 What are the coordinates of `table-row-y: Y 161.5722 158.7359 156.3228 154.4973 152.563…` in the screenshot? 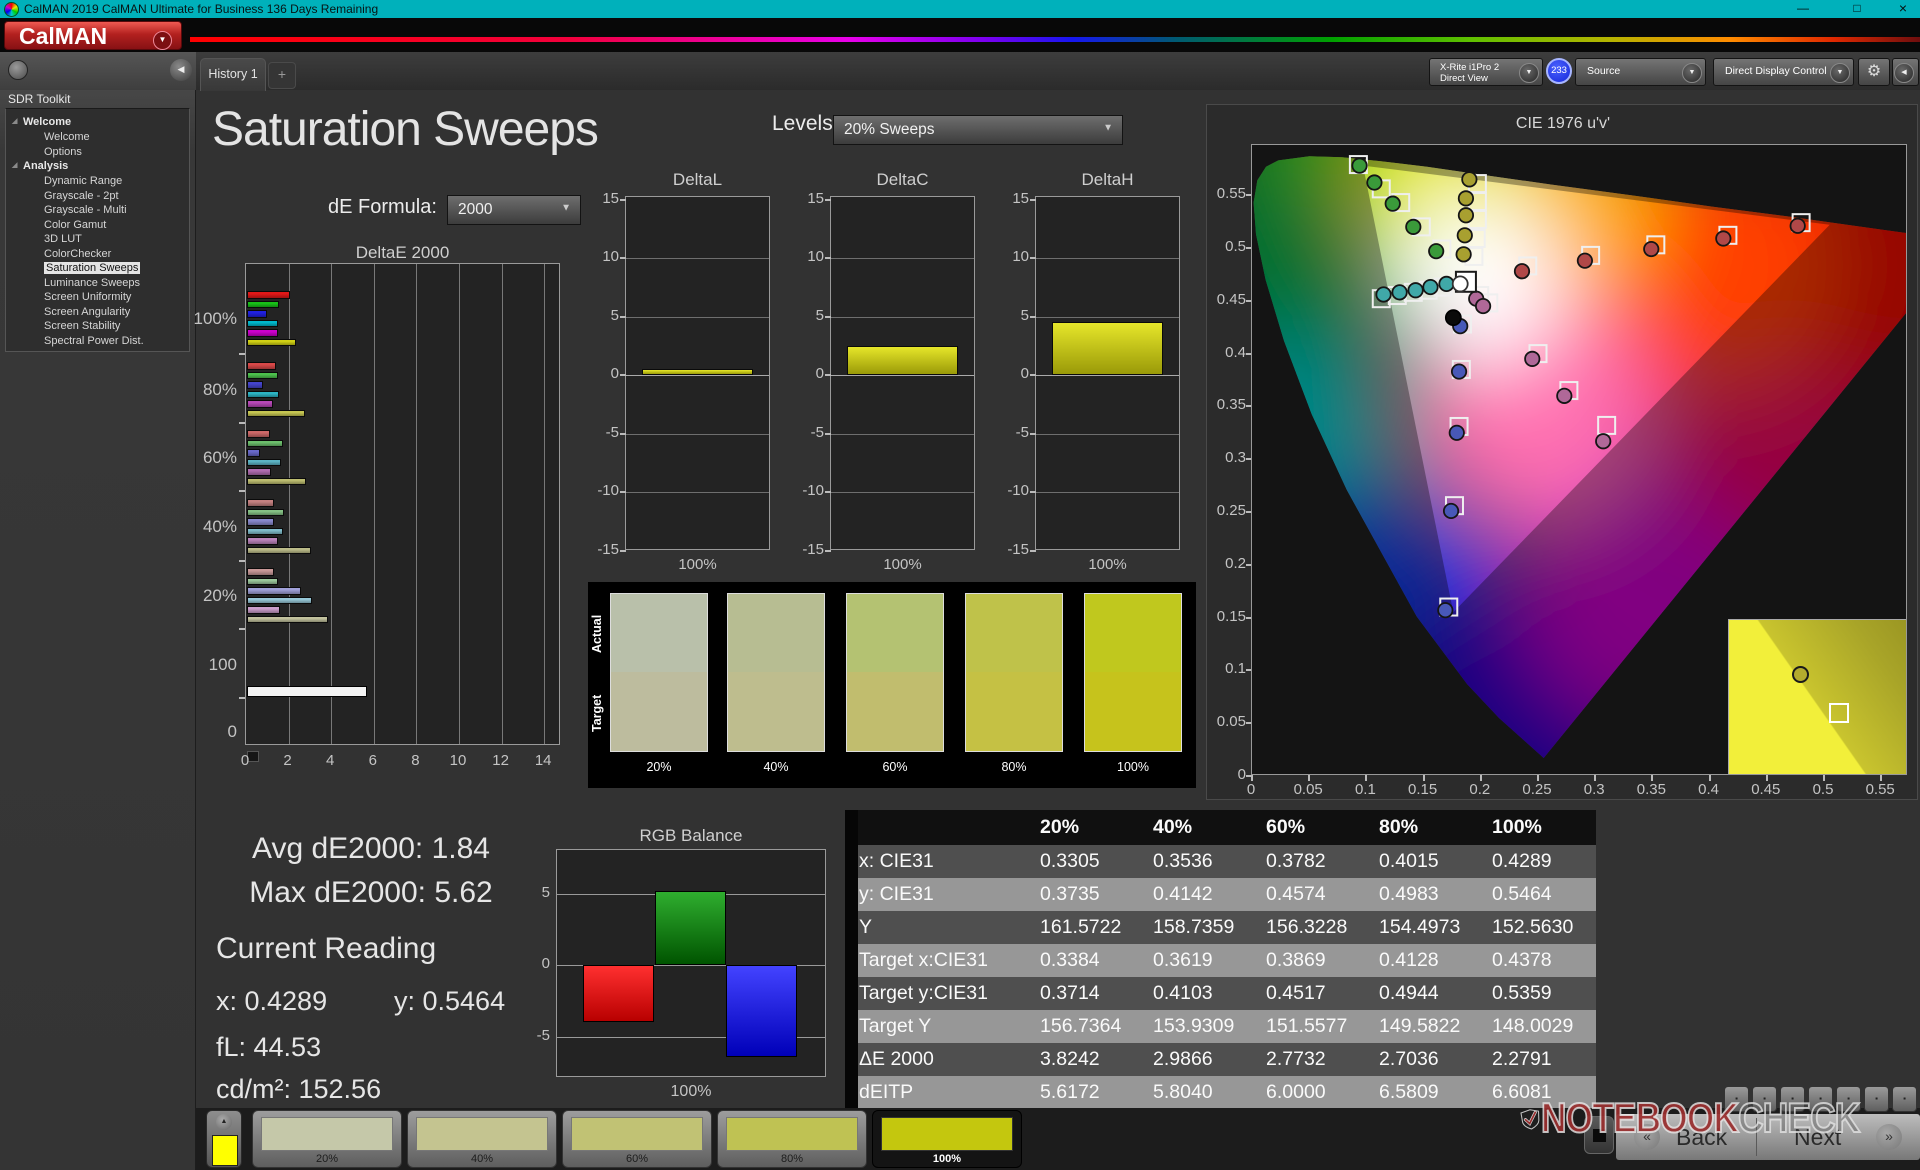 It's located at (1220, 927).